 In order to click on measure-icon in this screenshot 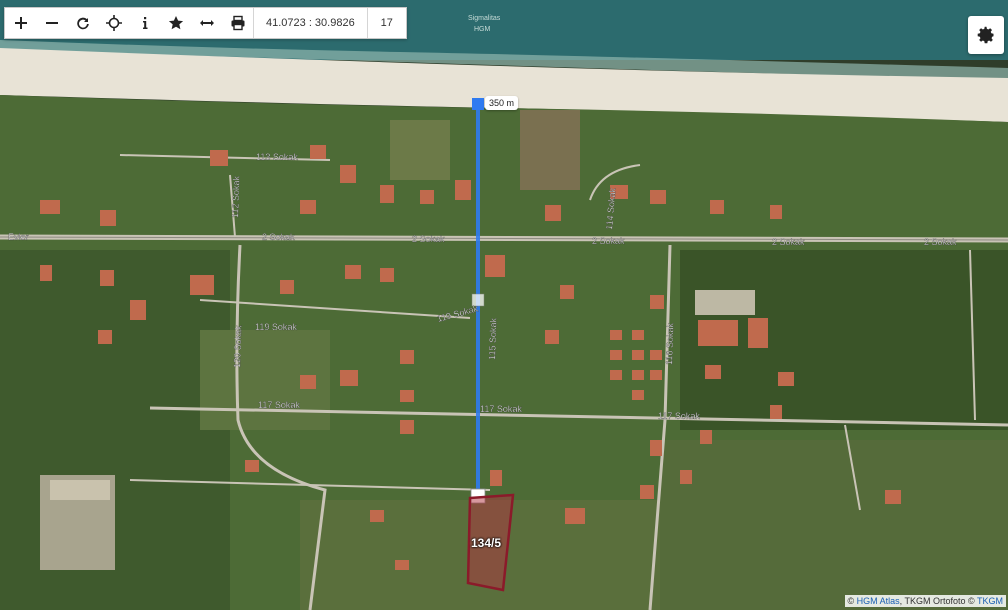, I will do `click(206, 23)`.